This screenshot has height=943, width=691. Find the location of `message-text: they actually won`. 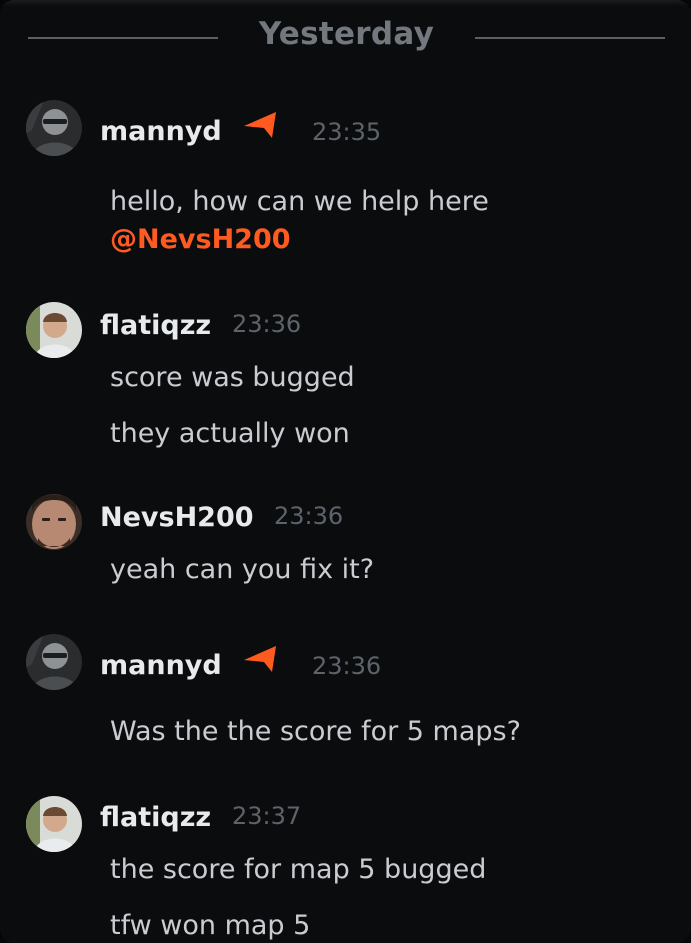

message-text: they actually won is located at coordinates (230, 433).